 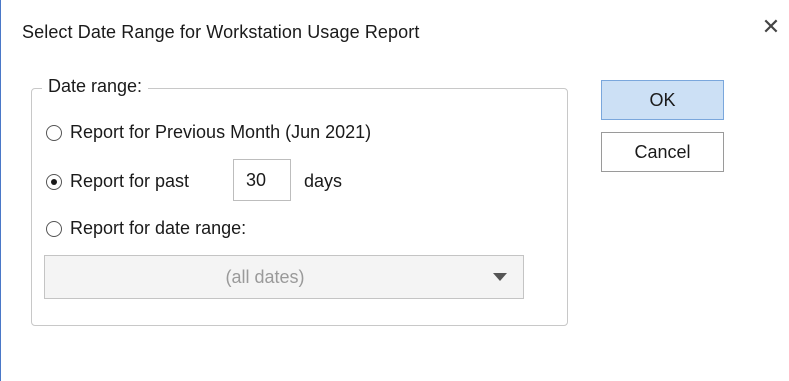 I want to click on days-input, so click(x=262, y=180).